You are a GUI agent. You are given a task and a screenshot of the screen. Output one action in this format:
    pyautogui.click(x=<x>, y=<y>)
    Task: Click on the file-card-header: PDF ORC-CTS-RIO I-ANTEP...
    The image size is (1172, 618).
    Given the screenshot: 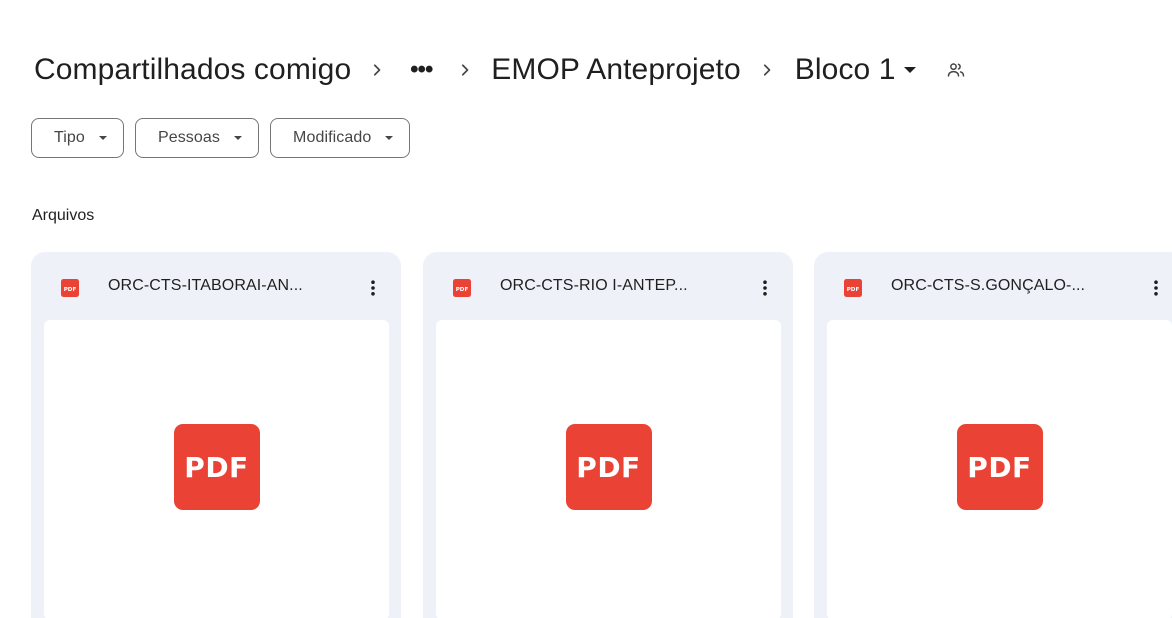 What is the action you would take?
    pyautogui.click(x=608, y=286)
    